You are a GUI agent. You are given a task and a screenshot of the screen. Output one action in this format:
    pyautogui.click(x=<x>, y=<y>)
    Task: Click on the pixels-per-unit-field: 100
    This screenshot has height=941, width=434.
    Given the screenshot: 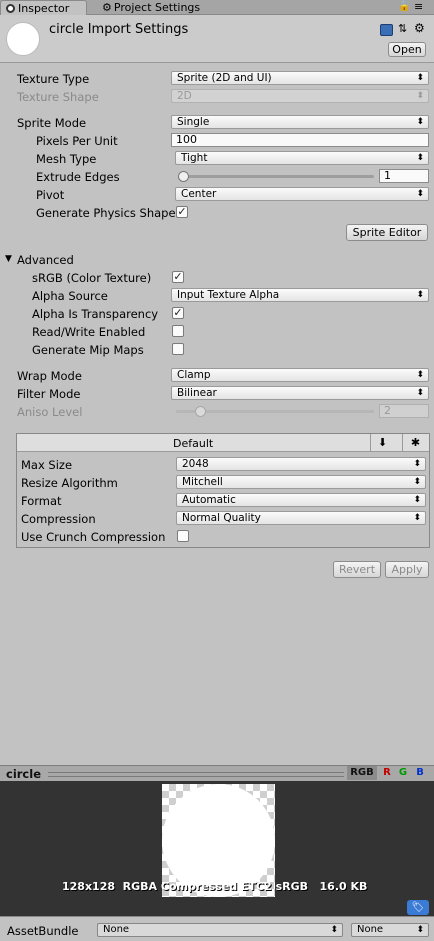 What is the action you would take?
    pyautogui.click(x=300, y=140)
    